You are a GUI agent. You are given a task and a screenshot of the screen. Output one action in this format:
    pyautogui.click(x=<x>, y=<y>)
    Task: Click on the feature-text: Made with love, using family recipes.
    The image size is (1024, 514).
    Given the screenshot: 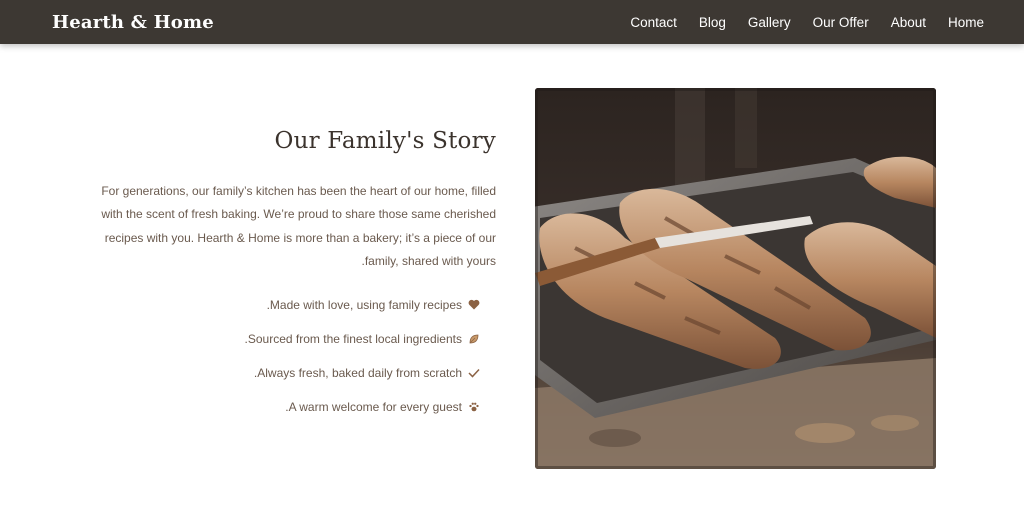 What is the action you would take?
    pyautogui.click(x=364, y=304)
    